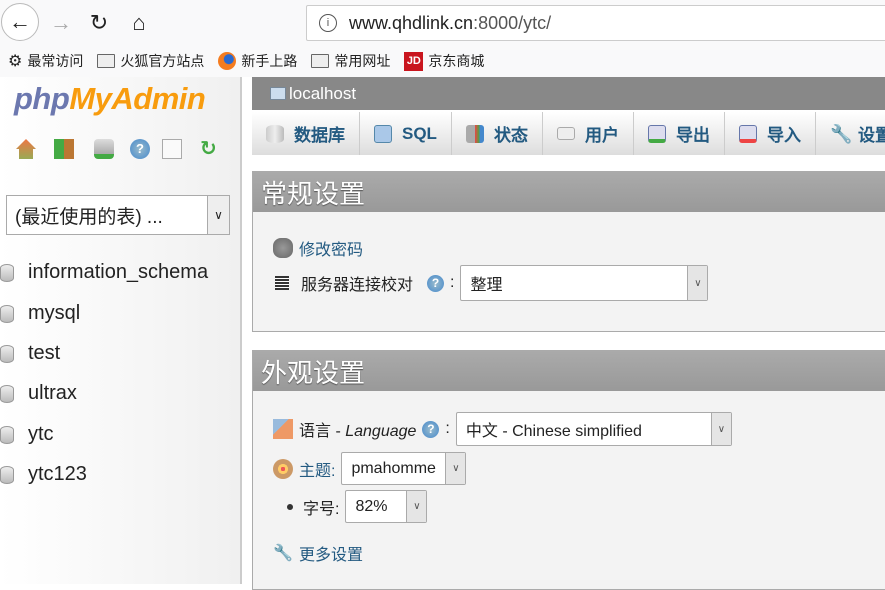 The height and width of the screenshot is (590, 885). I want to click on server-name: localhost, so click(323, 93).